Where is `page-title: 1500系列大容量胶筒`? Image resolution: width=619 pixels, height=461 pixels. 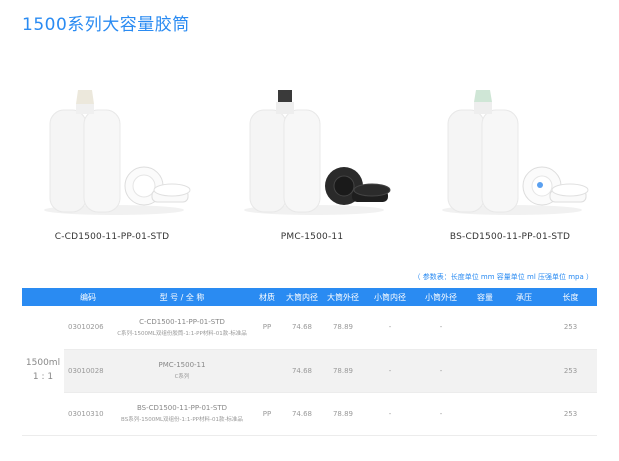 page-title: 1500系列大容量胶筒 is located at coordinates (106, 25).